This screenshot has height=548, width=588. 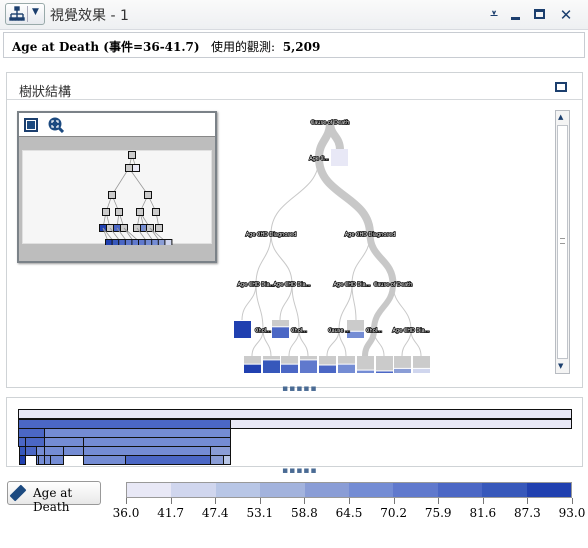 What do you see at coordinates (17, 13) in the screenshot?
I see `tree-icon` at bounding box center [17, 13].